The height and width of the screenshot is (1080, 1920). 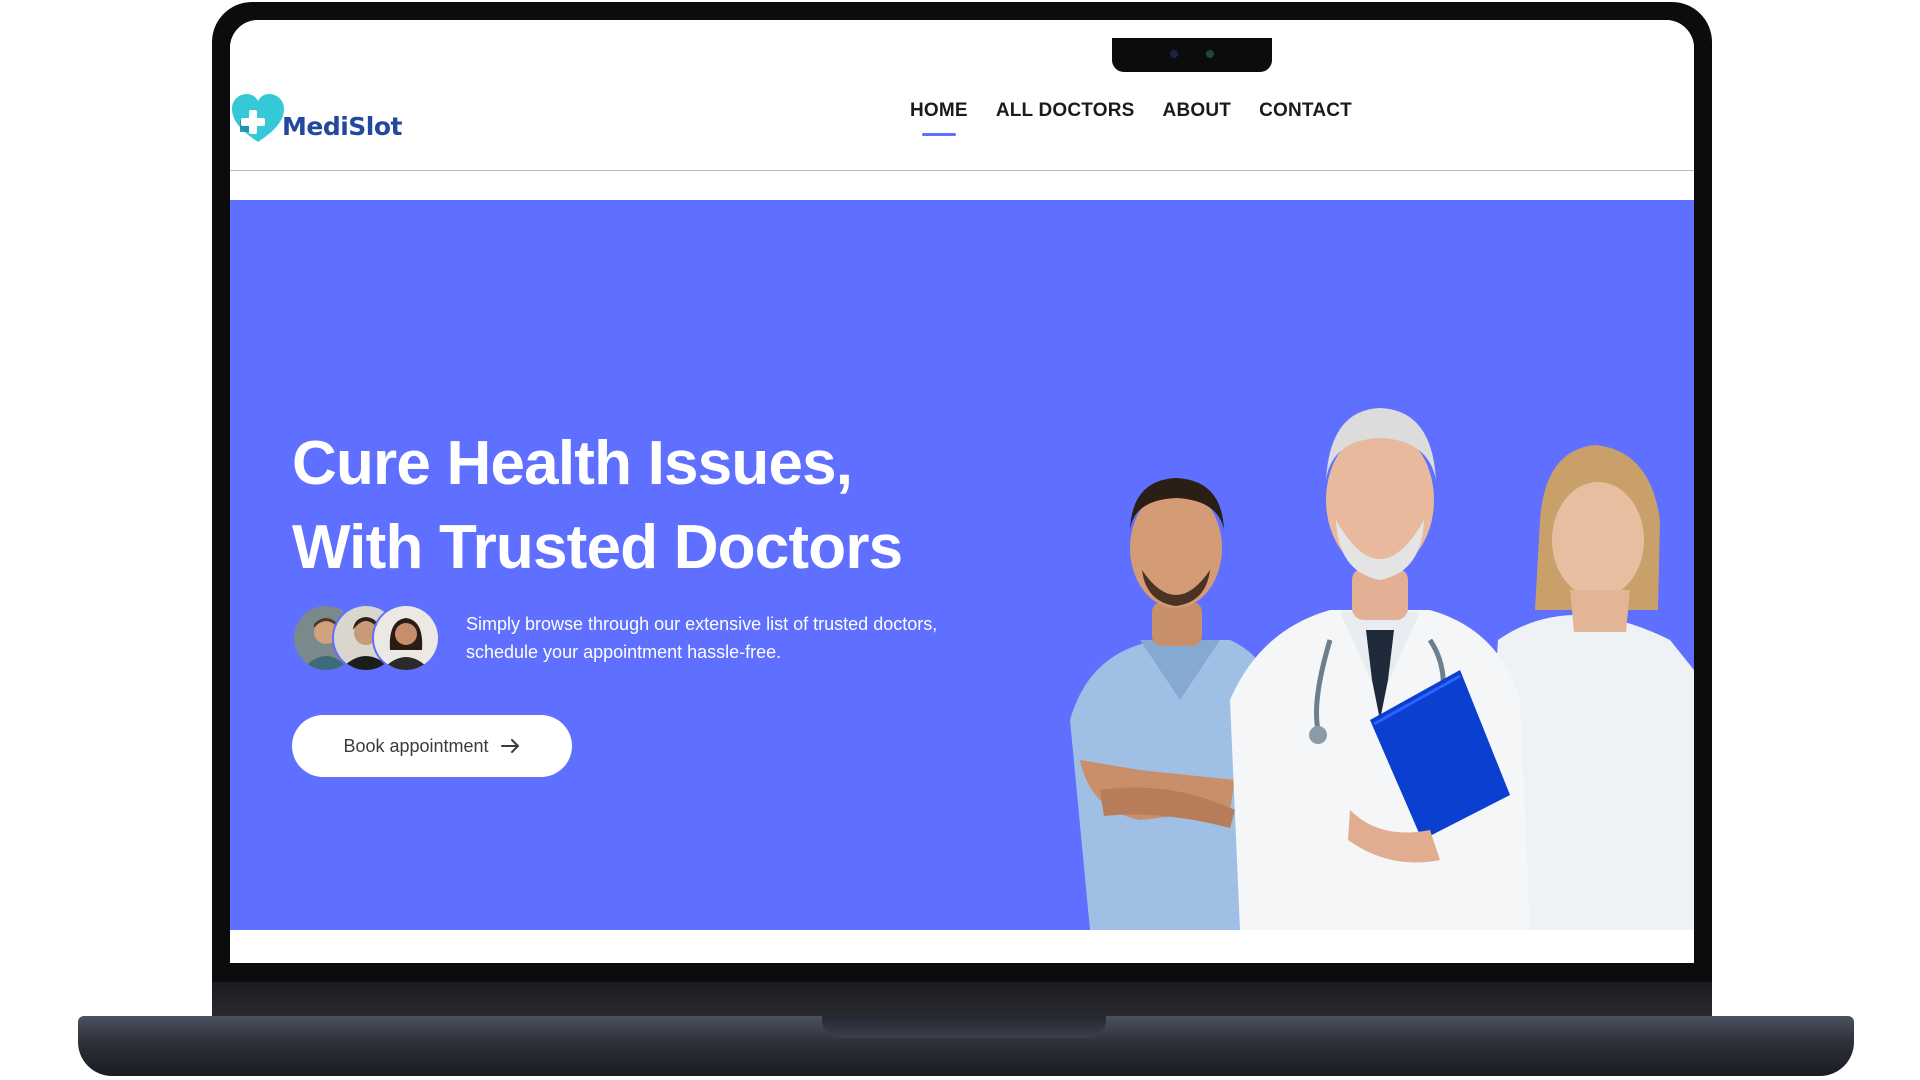 I want to click on avatar, so click(x=406, y=638).